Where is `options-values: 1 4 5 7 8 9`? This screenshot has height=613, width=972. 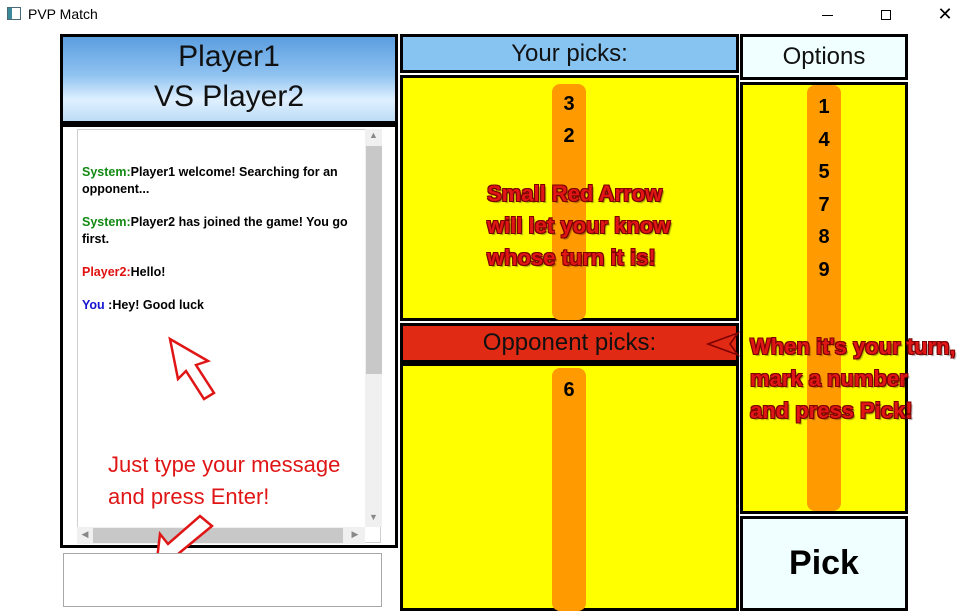 options-values: 1 4 5 7 8 9 is located at coordinates (824, 189).